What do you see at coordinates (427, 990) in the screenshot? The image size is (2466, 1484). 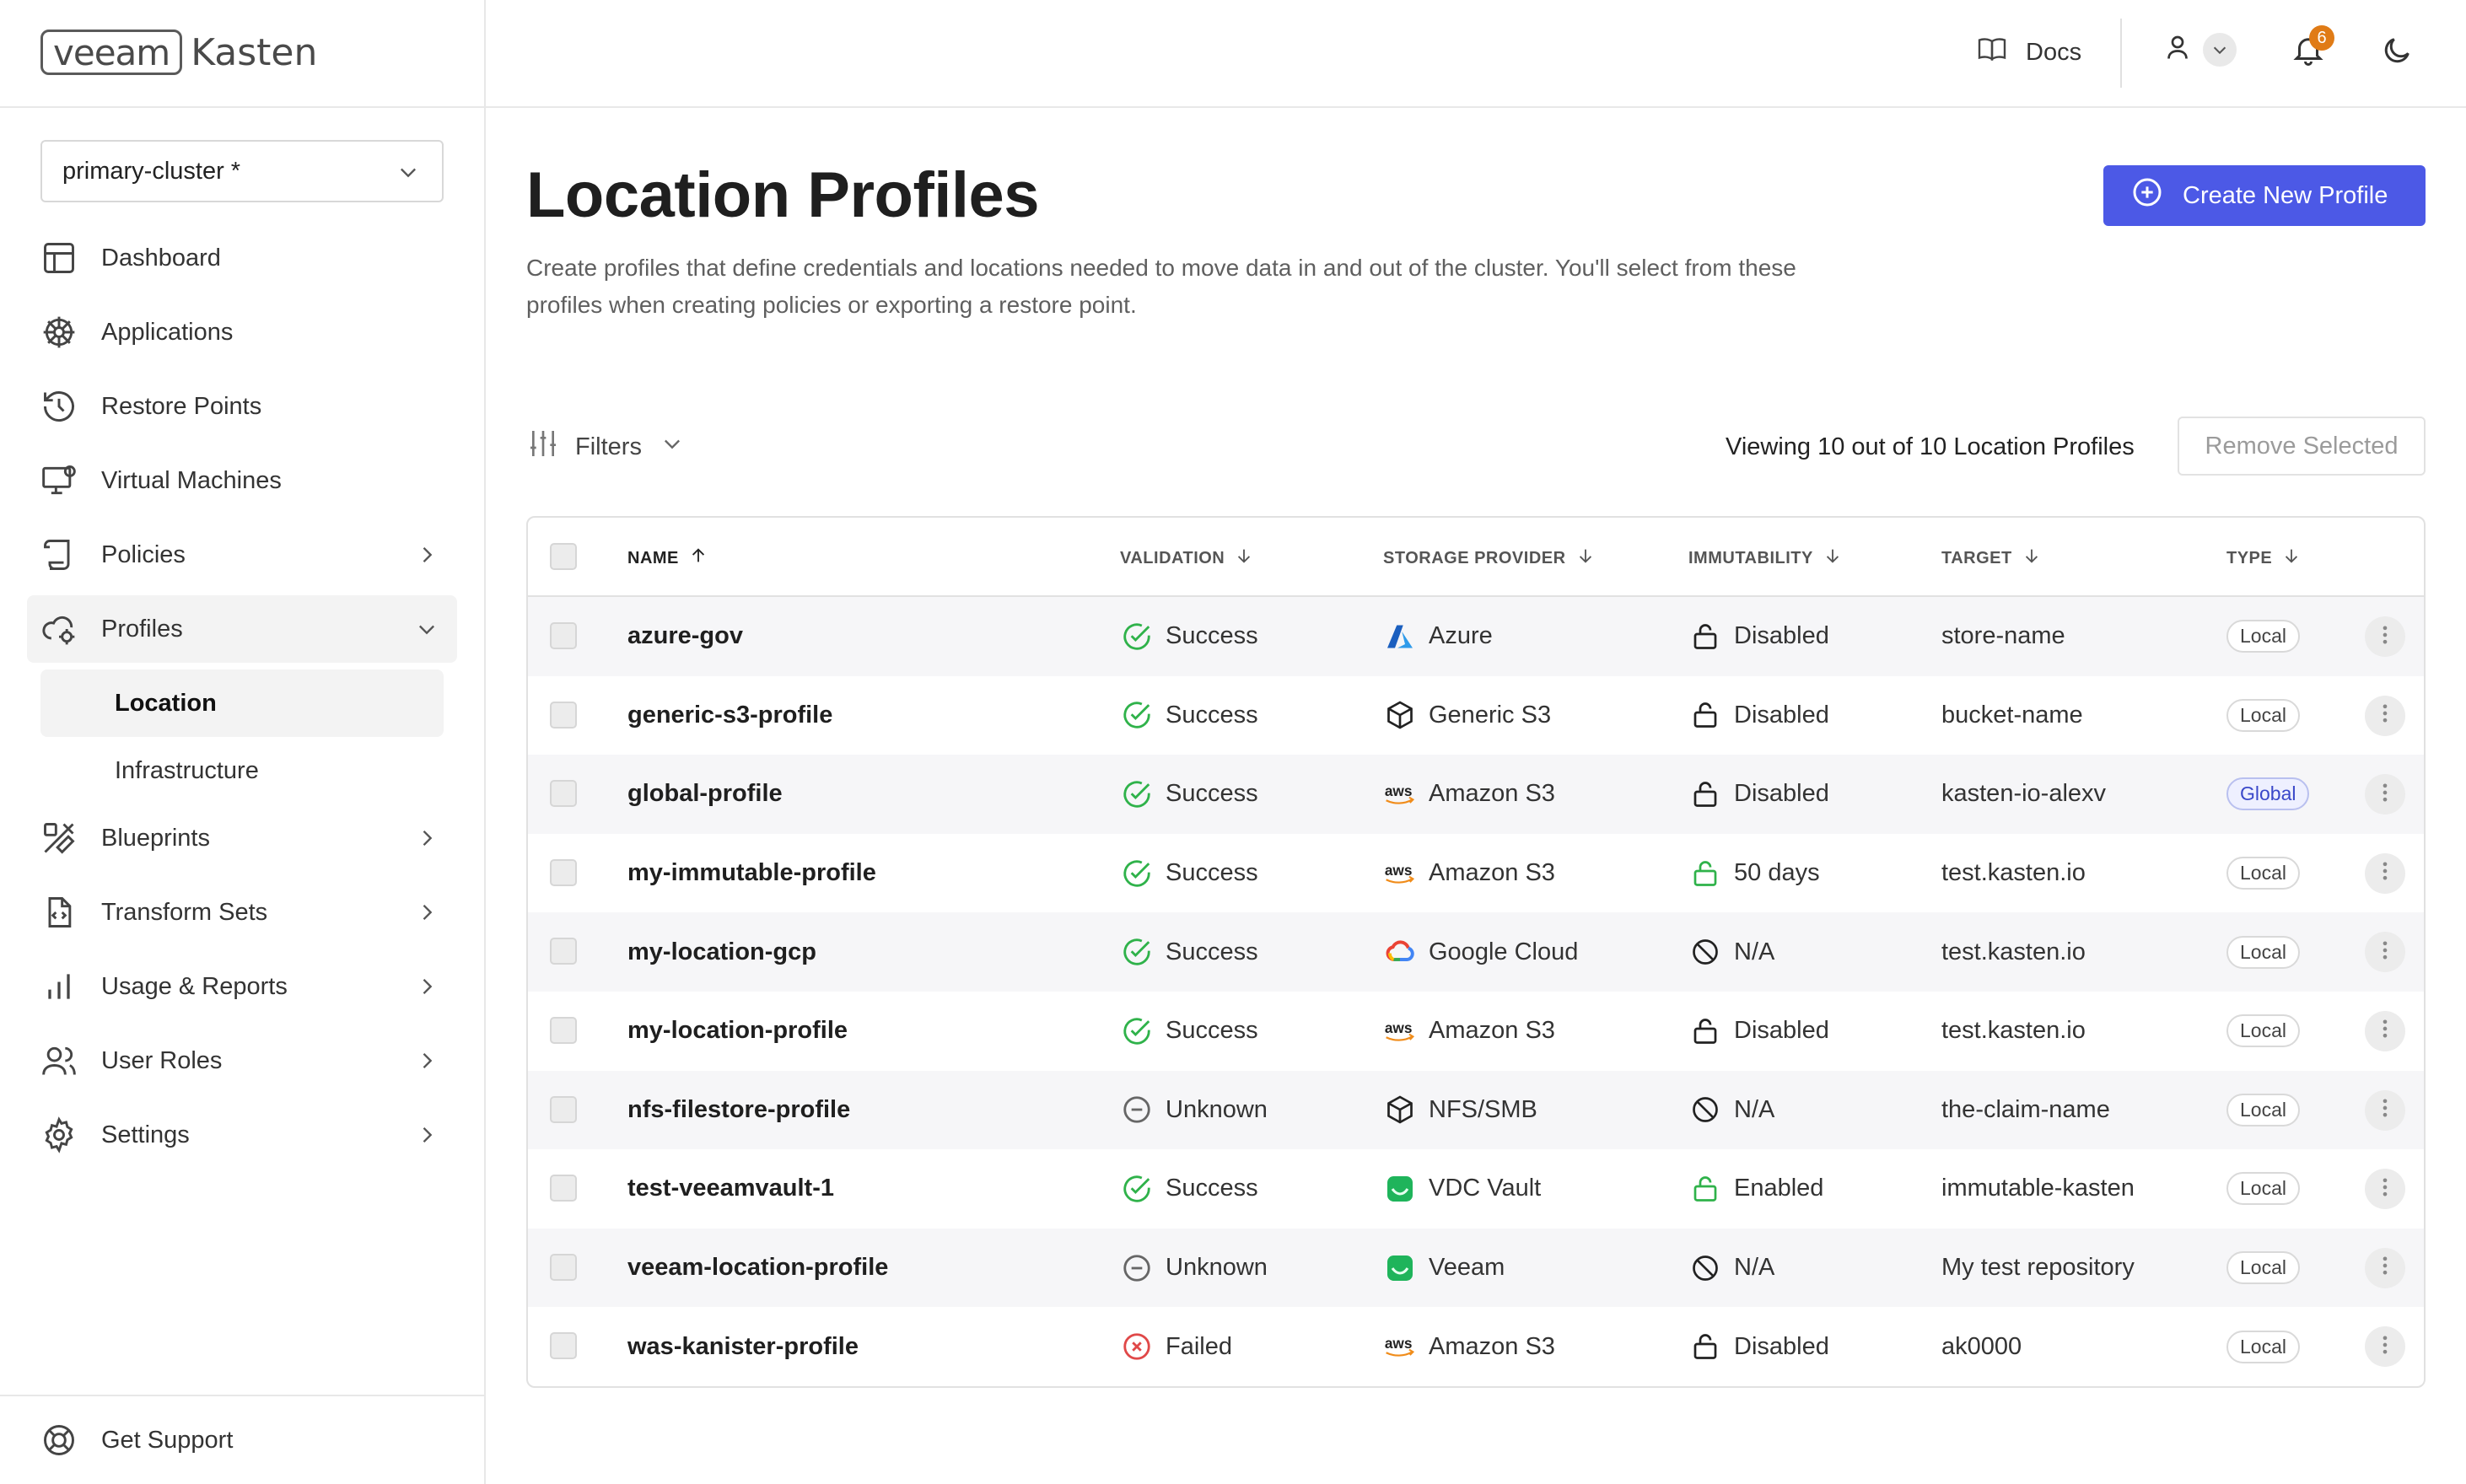 I see `chevron-right-icon` at bounding box center [427, 990].